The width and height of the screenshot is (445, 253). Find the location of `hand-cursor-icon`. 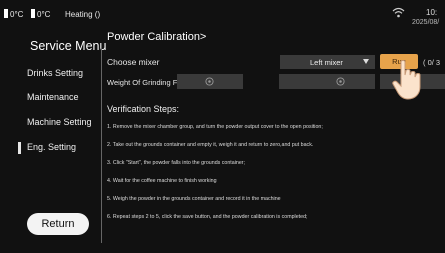

hand-cursor-icon is located at coordinates (406, 80).